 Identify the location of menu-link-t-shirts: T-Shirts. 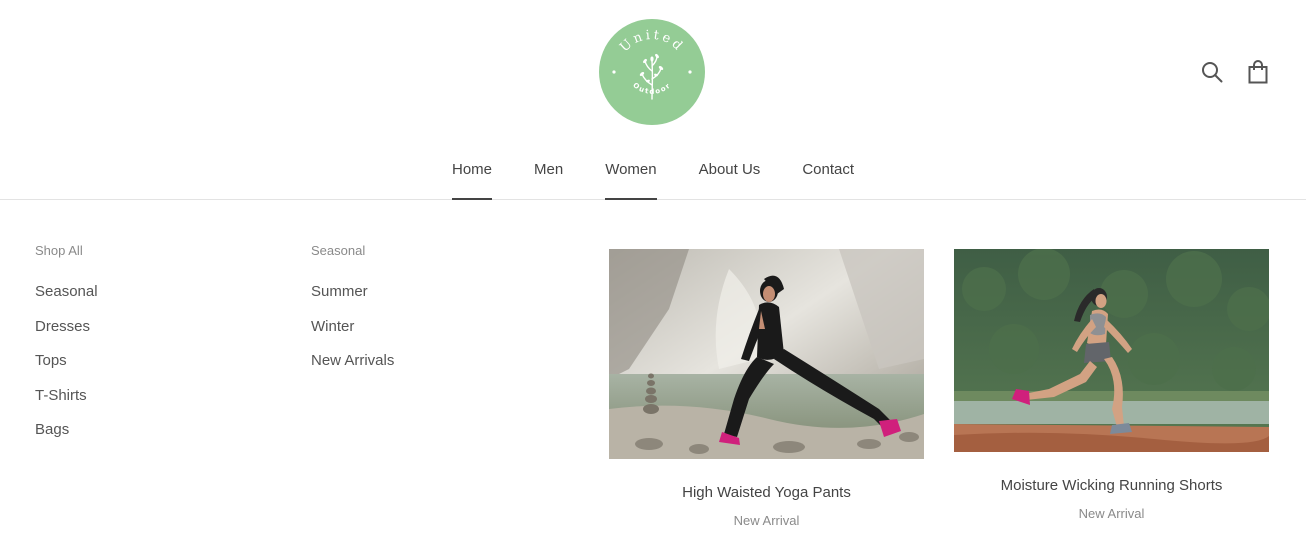
(66, 404).